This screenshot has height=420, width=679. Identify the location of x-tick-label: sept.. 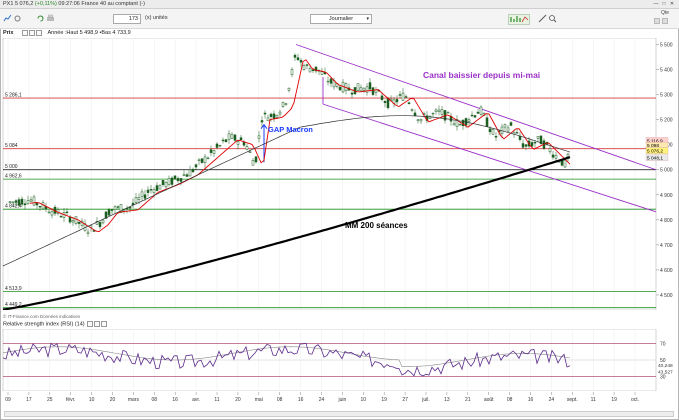
(572, 400).